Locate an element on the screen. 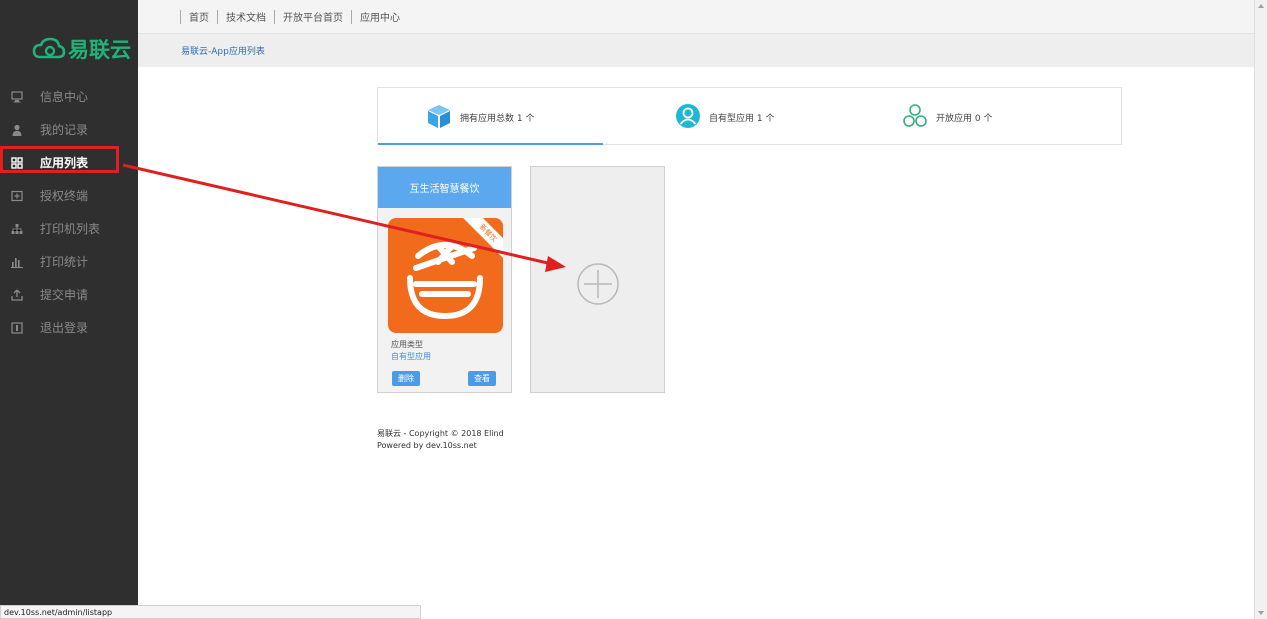 This screenshot has height=619, width=1267. stats-panel: 拥有应用总数 1 个 自有型应用 1 个 开放应用 0 个 is located at coordinates (749, 116).